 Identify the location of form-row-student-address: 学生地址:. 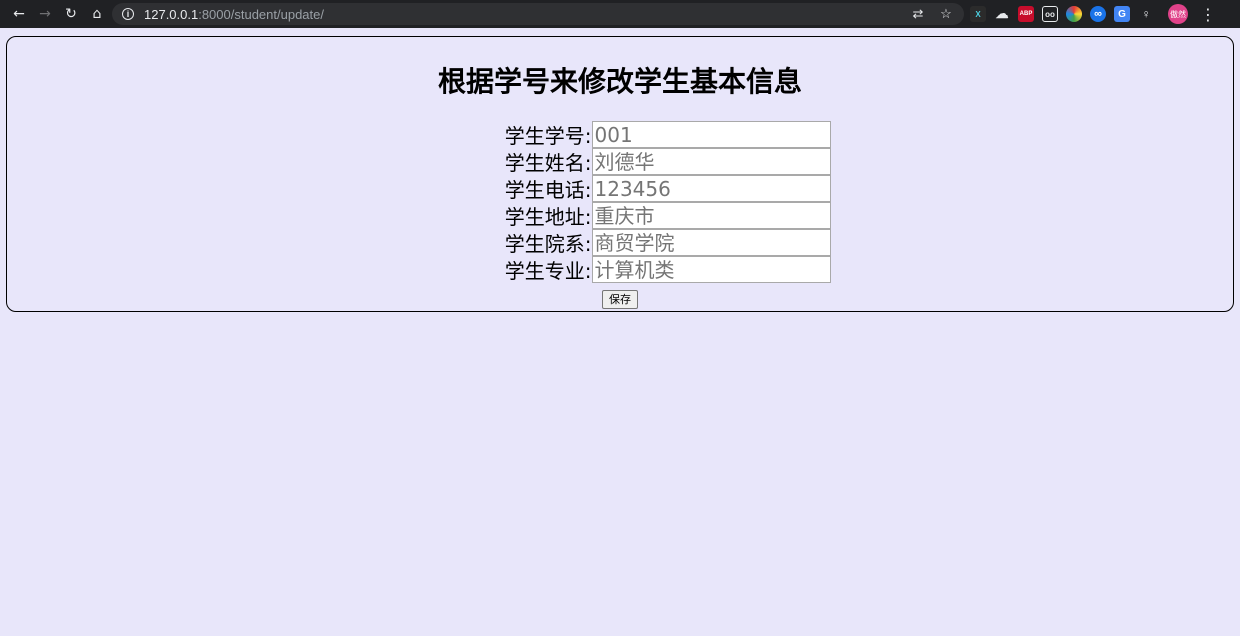
(663, 215).